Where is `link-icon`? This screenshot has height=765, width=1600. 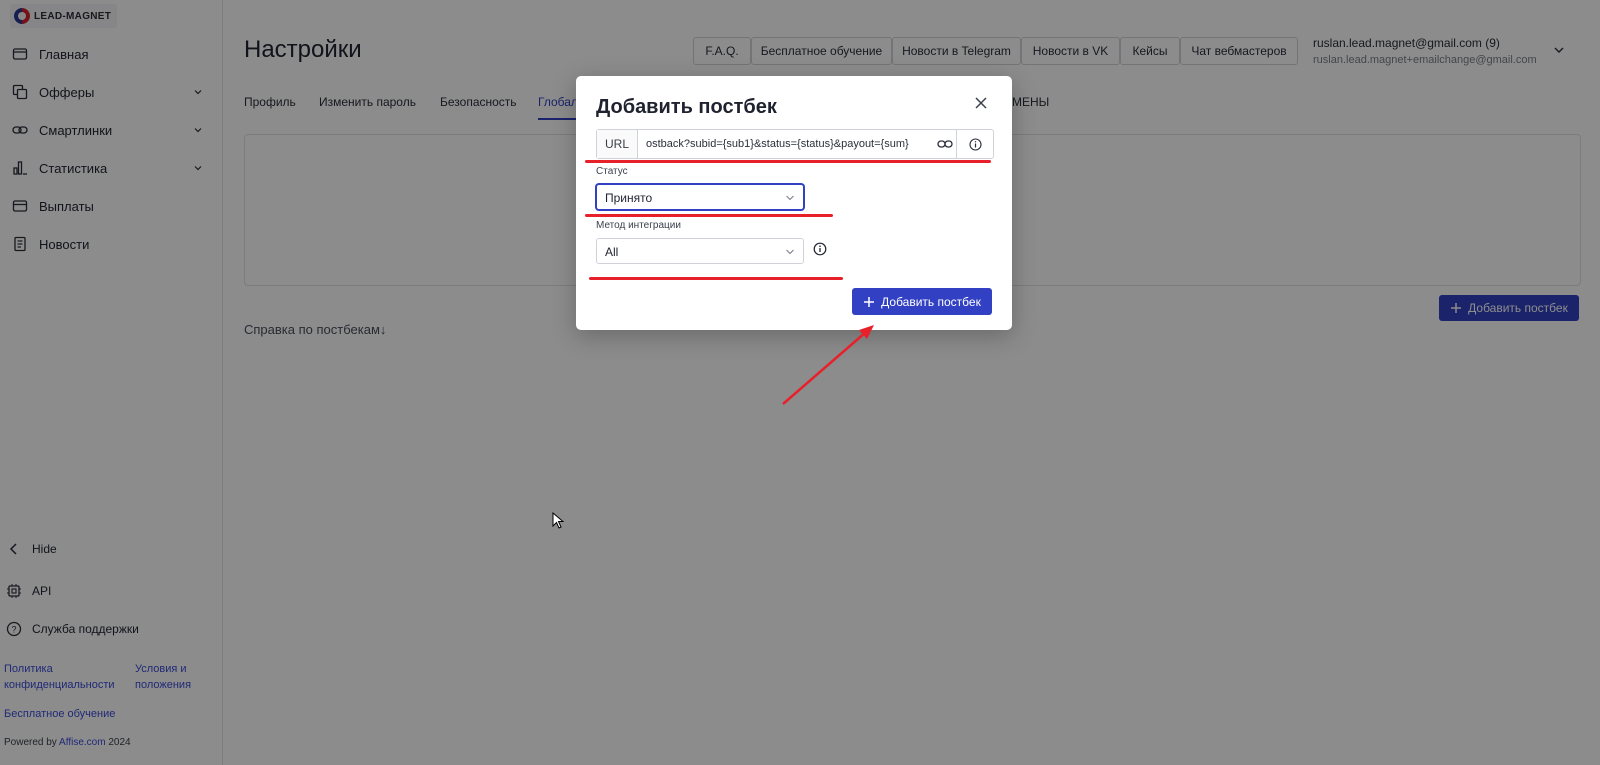
link-icon is located at coordinates (945, 144).